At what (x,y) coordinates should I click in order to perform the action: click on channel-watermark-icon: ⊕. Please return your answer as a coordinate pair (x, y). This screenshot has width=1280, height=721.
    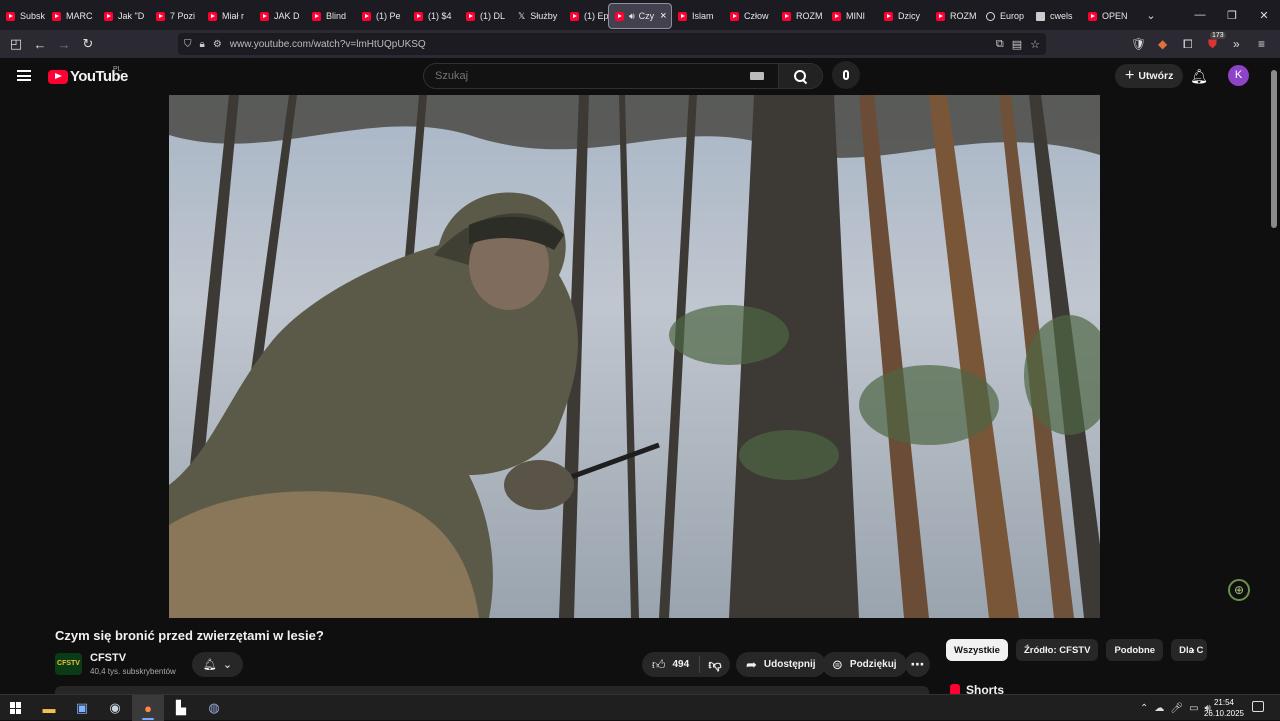
    Looking at the image, I should click on (1239, 590).